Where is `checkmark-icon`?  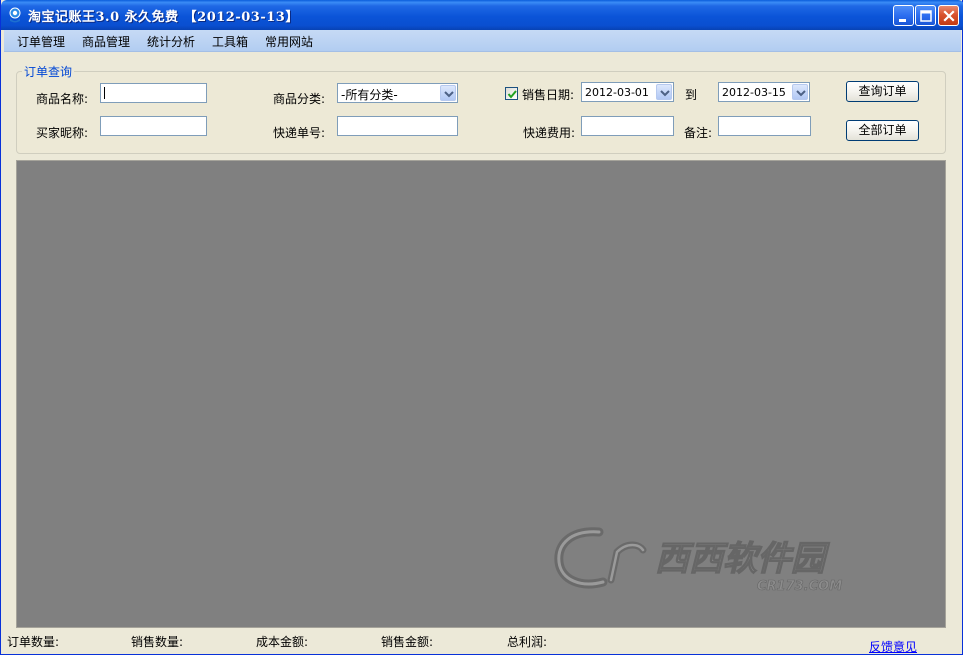 checkmark-icon is located at coordinates (512, 94).